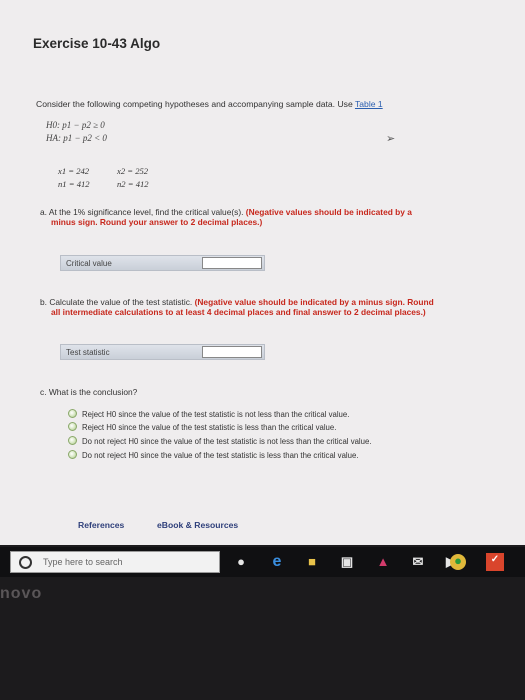  I want to click on sample-n1: n1 = 412, so click(74, 184).